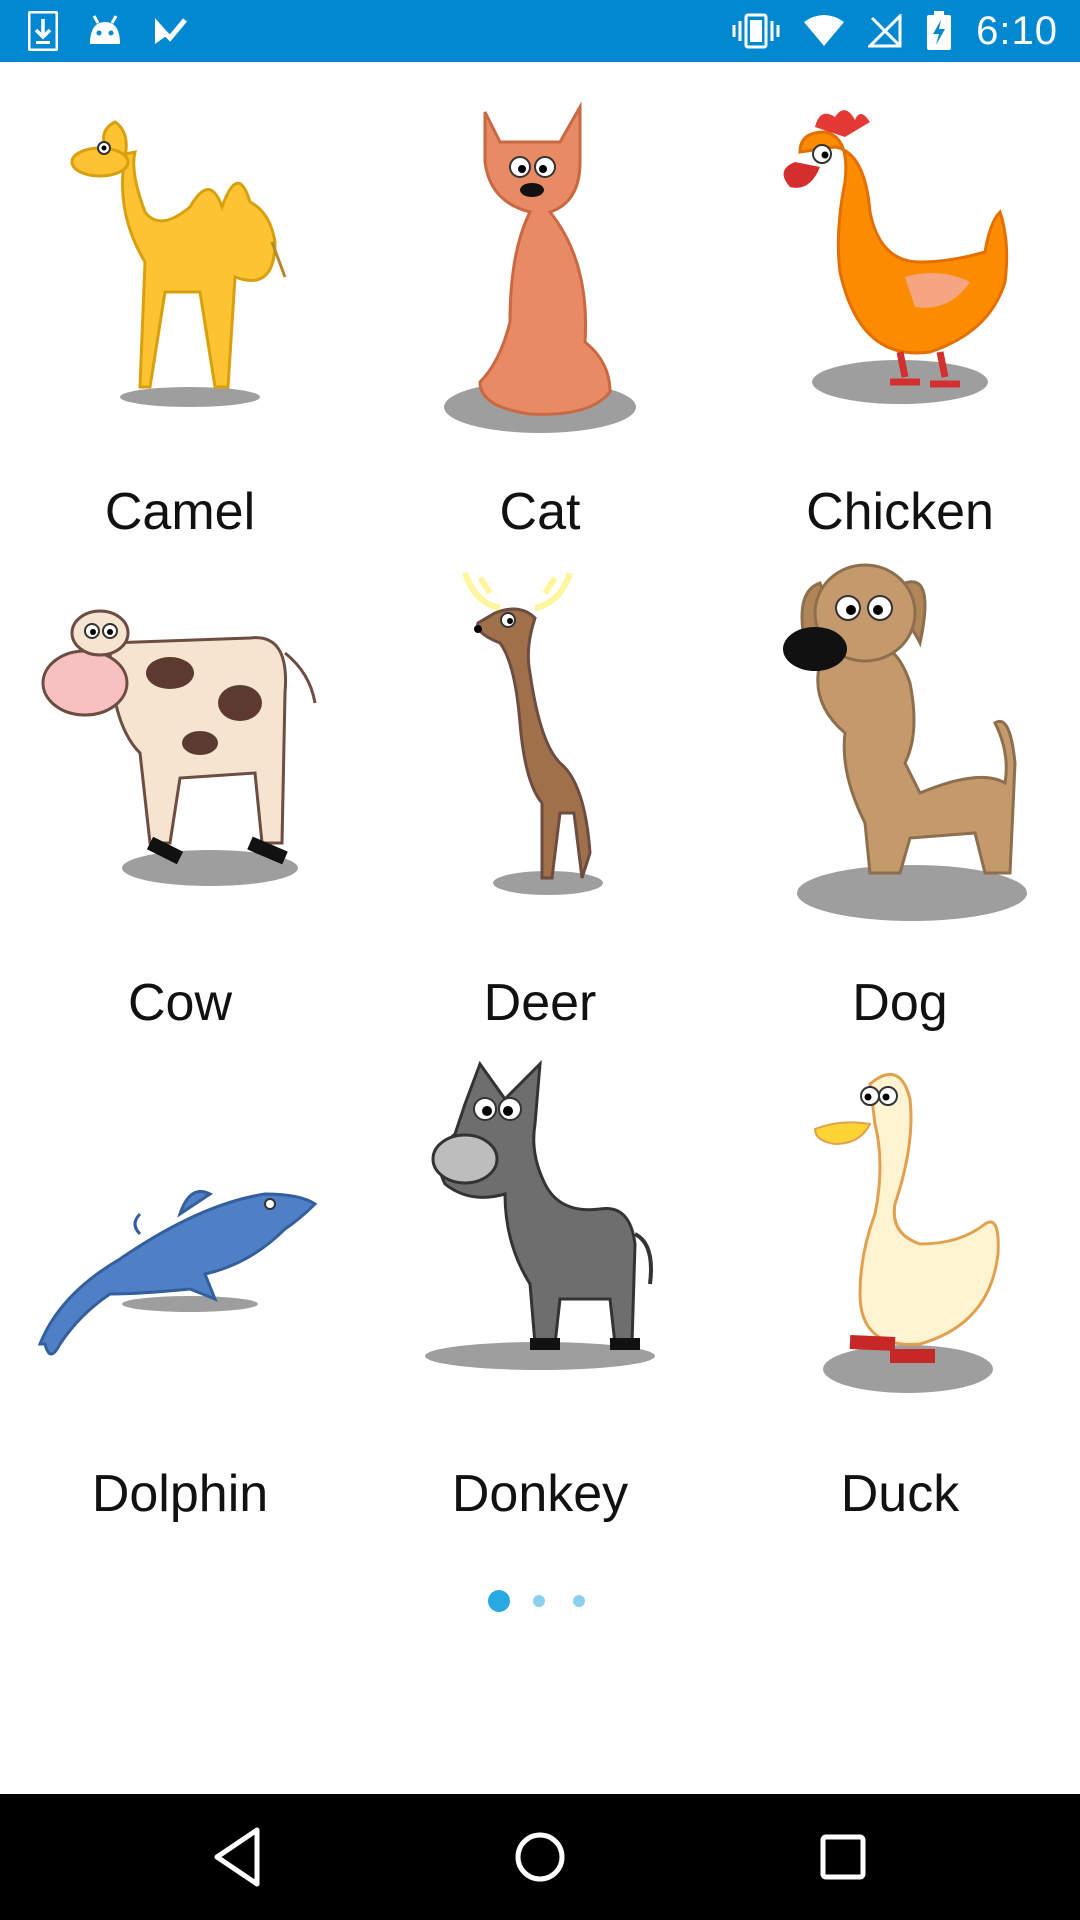 The width and height of the screenshot is (1080, 1920). Describe the element at coordinates (540, 31) in the screenshot. I see `status-bar: 6:10` at that location.